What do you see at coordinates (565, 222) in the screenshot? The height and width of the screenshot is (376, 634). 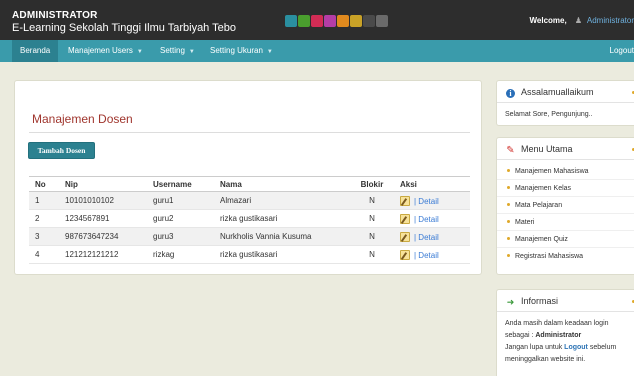 I see `menu-item-materi: Materi` at bounding box center [565, 222].